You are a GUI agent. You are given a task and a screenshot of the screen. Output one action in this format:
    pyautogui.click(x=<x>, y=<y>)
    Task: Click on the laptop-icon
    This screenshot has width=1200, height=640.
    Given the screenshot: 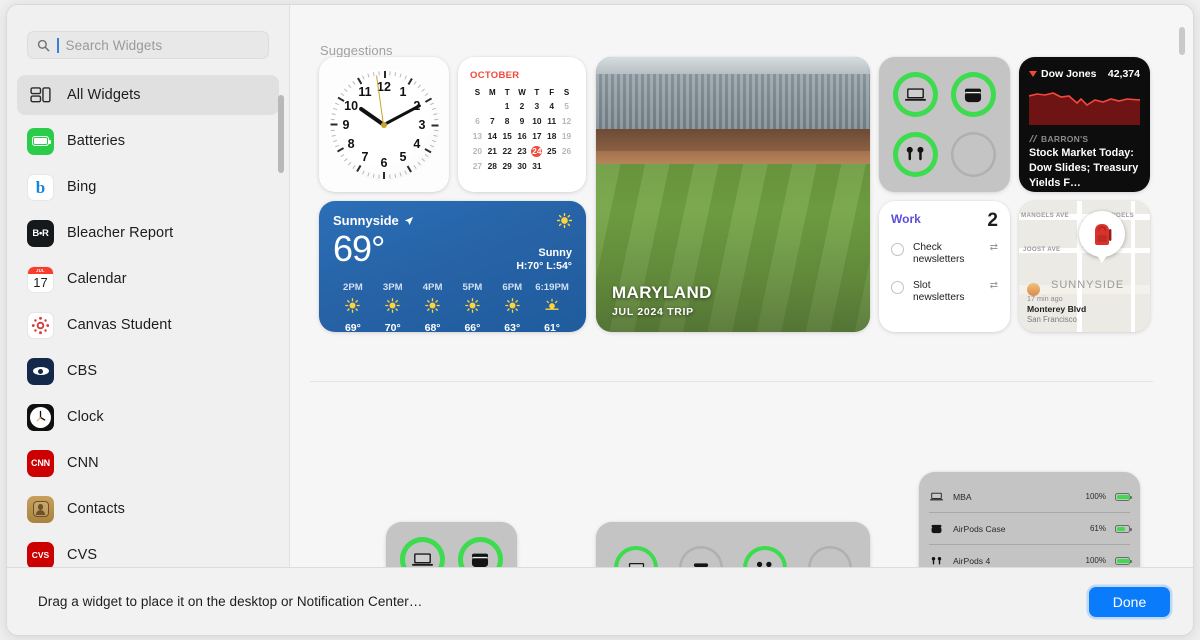 What is the action you would take?
    pyautogui.click(x=423, y=560)
    